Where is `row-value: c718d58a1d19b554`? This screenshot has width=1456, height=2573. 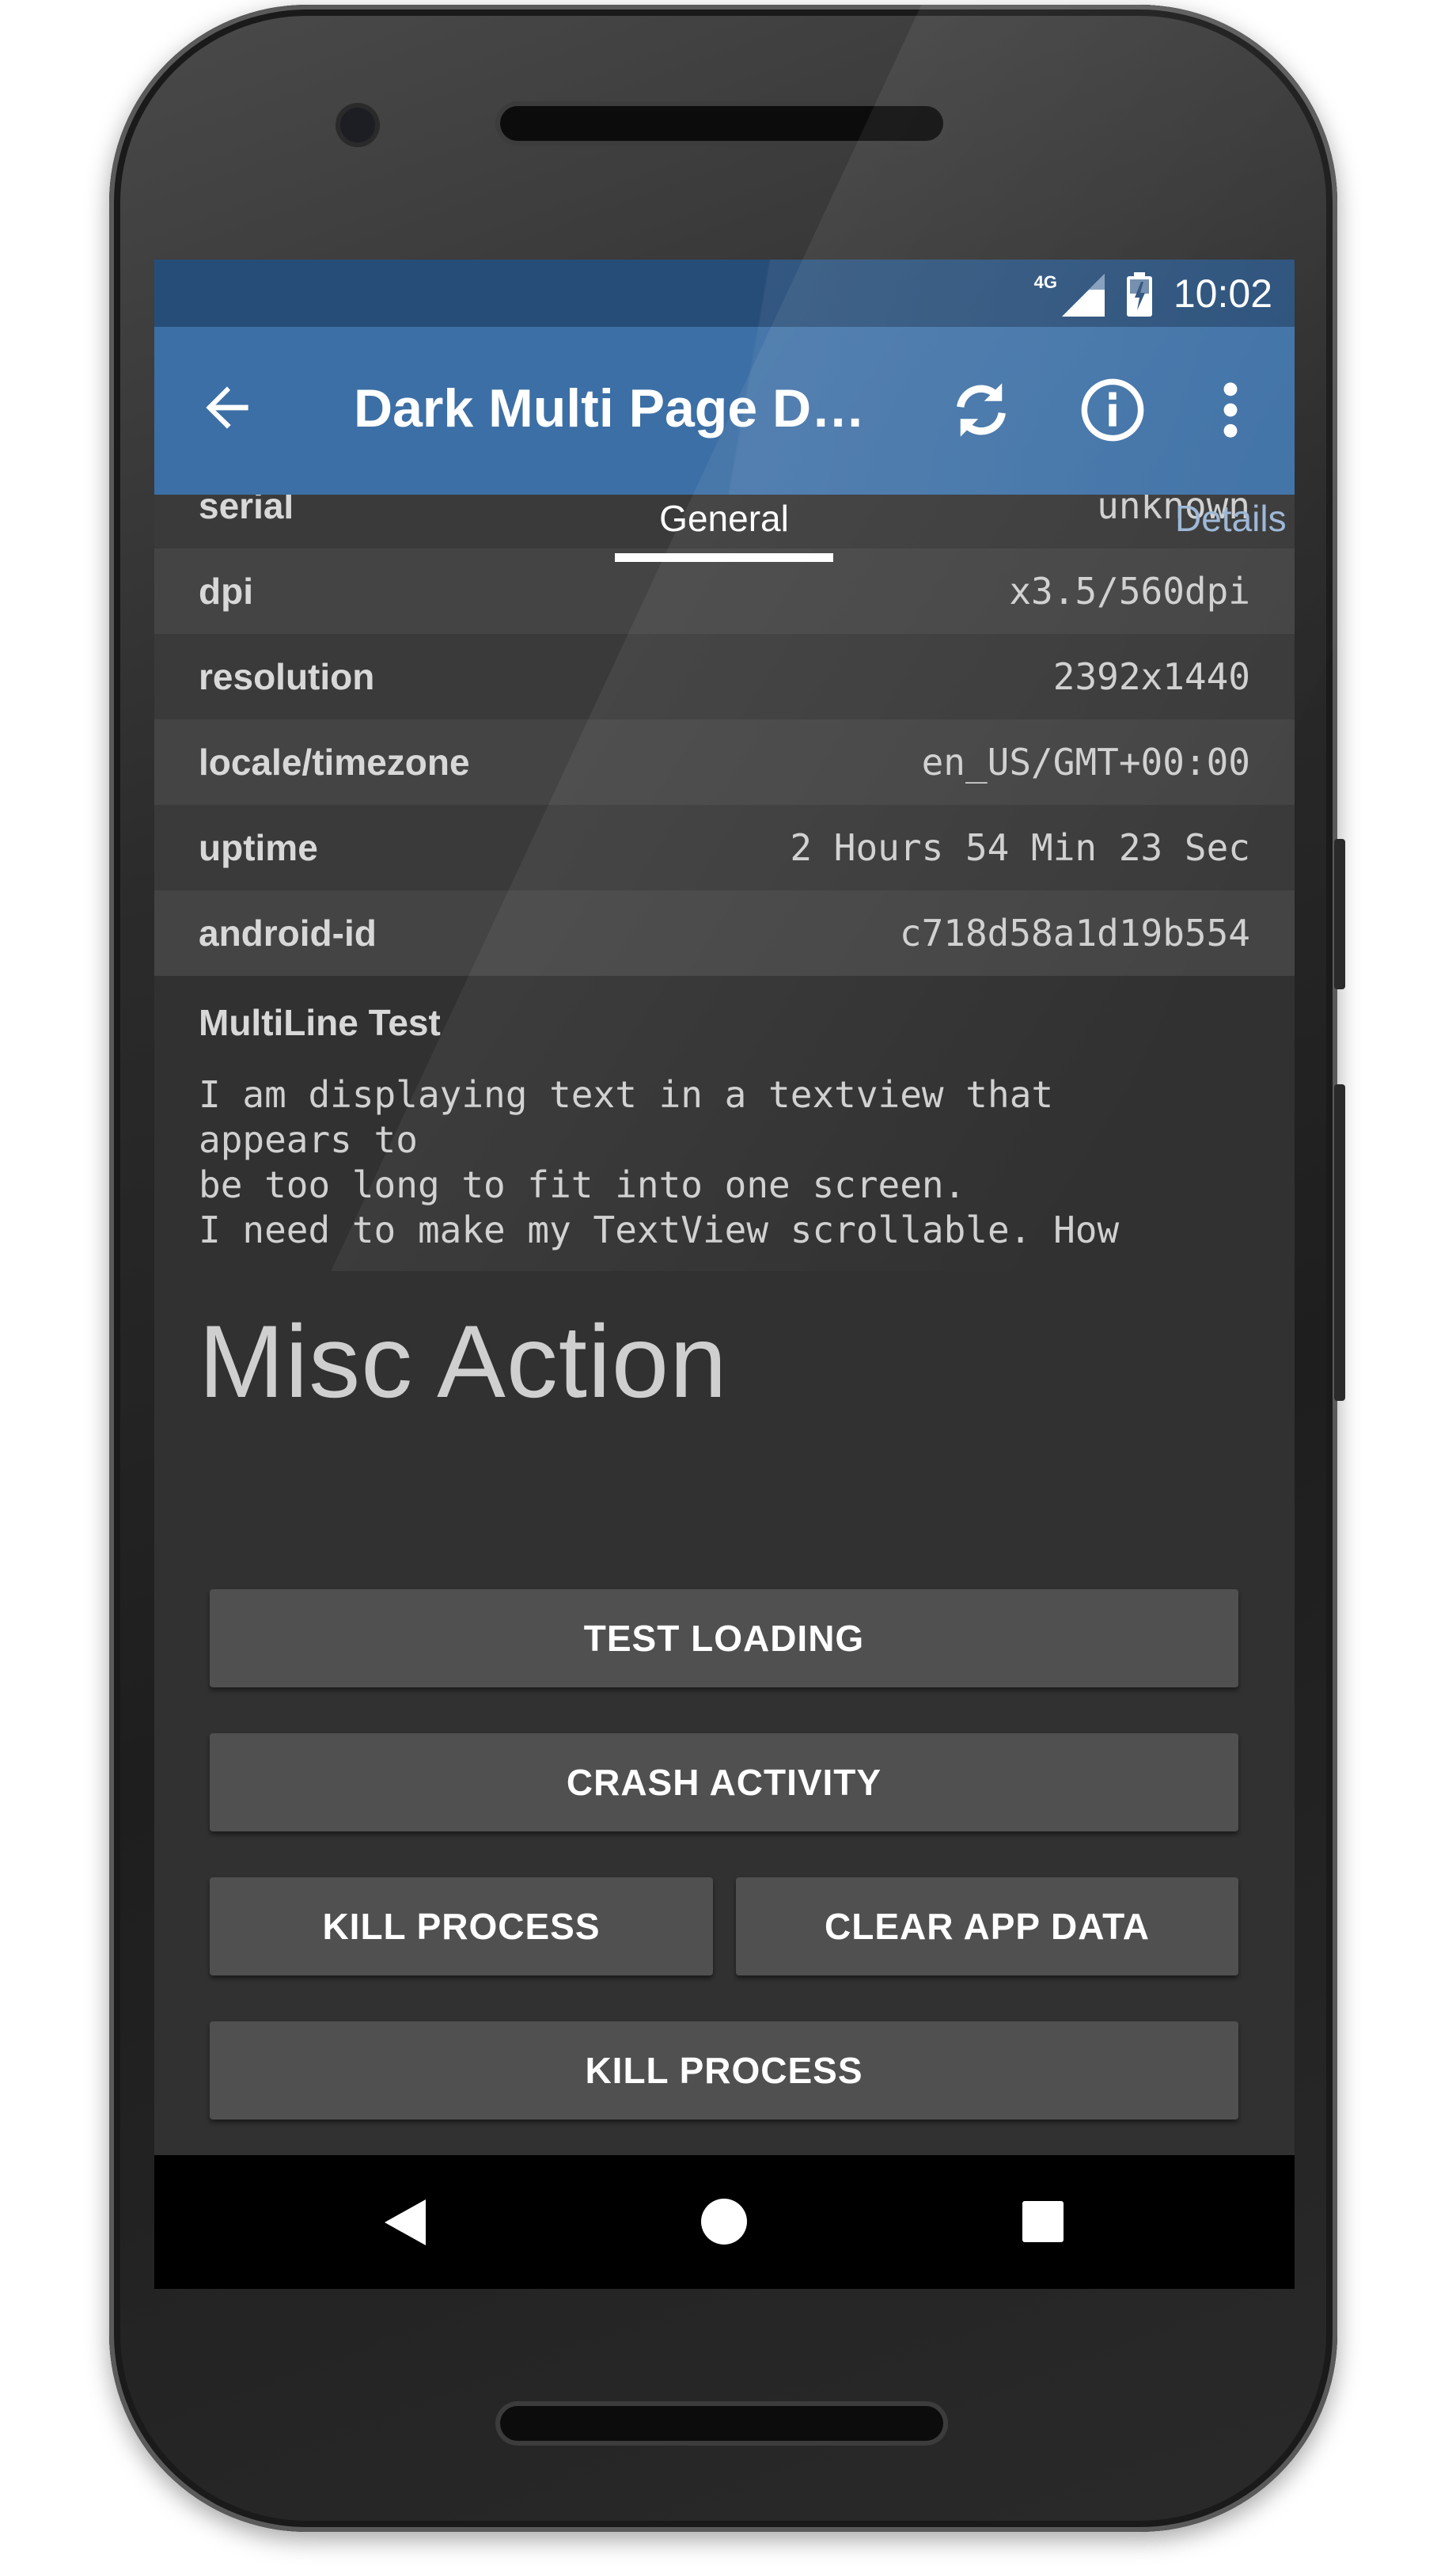
row-value: c718d58a1d19b554 is located at coordinates (1074, 933).